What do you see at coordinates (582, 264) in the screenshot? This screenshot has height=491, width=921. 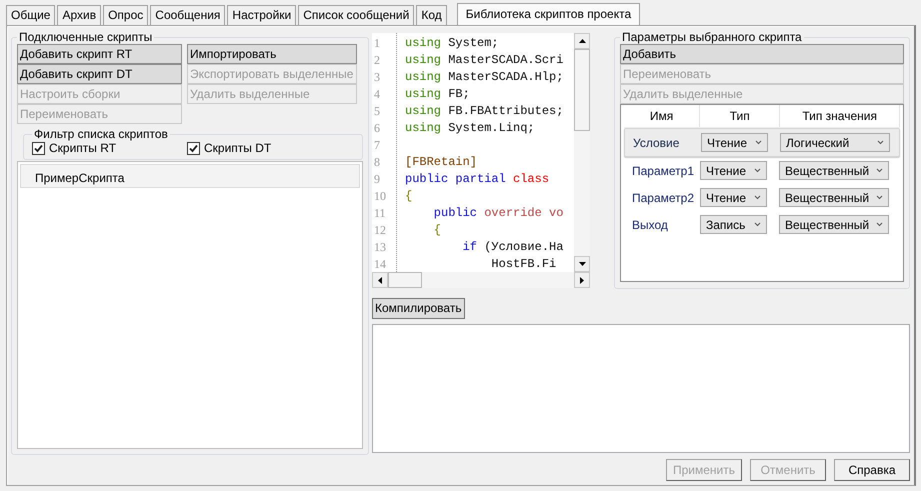 I see `down-arrow-icon` at bounding box center [582, 264].